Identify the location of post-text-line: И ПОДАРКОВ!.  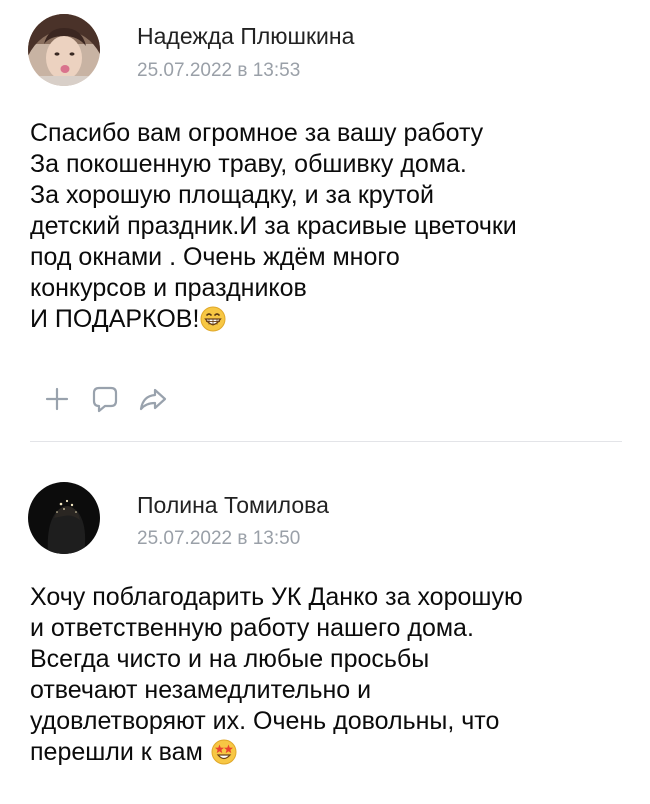
(332, 319).